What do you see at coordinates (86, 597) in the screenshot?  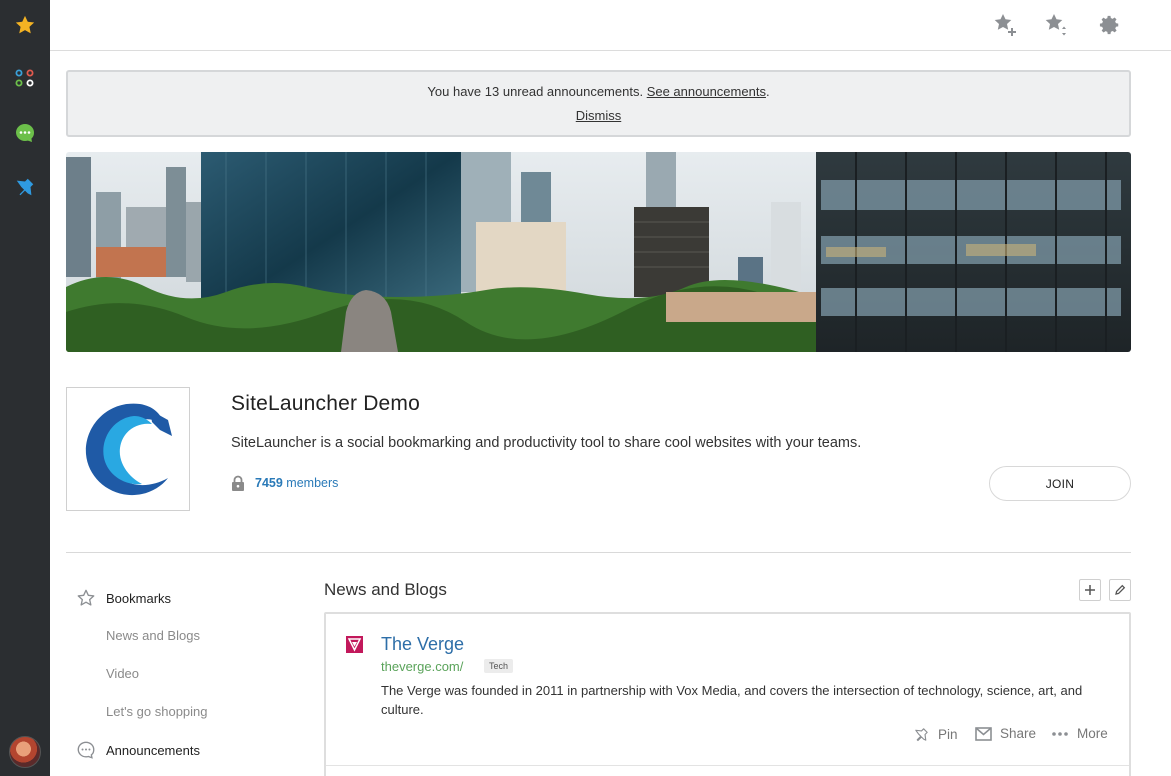 I see `star-outline-icon` at bounding box center [86, 597].